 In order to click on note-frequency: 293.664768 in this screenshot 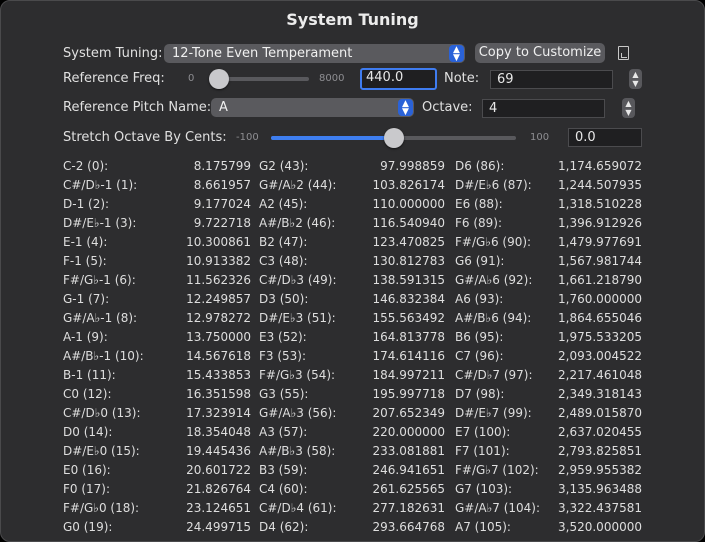, I will do `click(408, 527)`.